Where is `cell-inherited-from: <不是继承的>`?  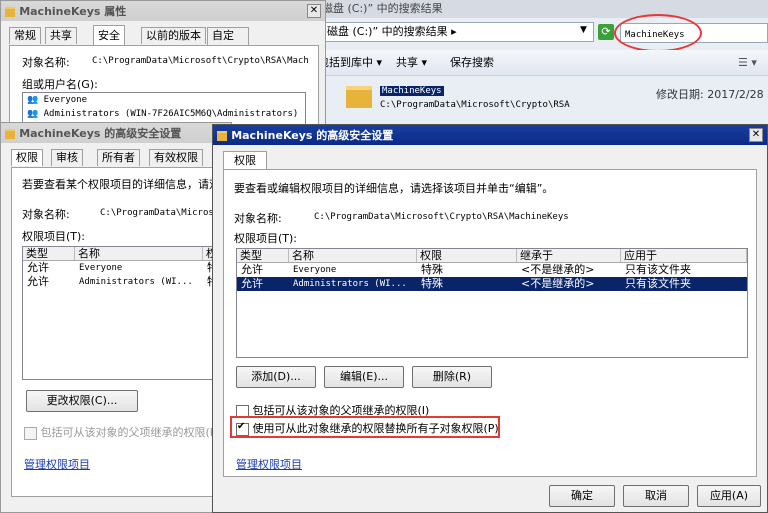 cell-inherited-from: <不是继承的> is located at coordinates (558, 283).